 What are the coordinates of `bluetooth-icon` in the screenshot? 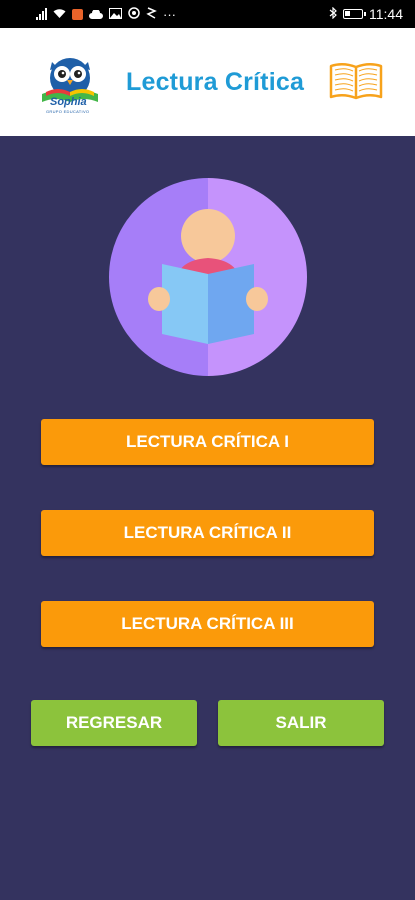 It's located at (333, 14).